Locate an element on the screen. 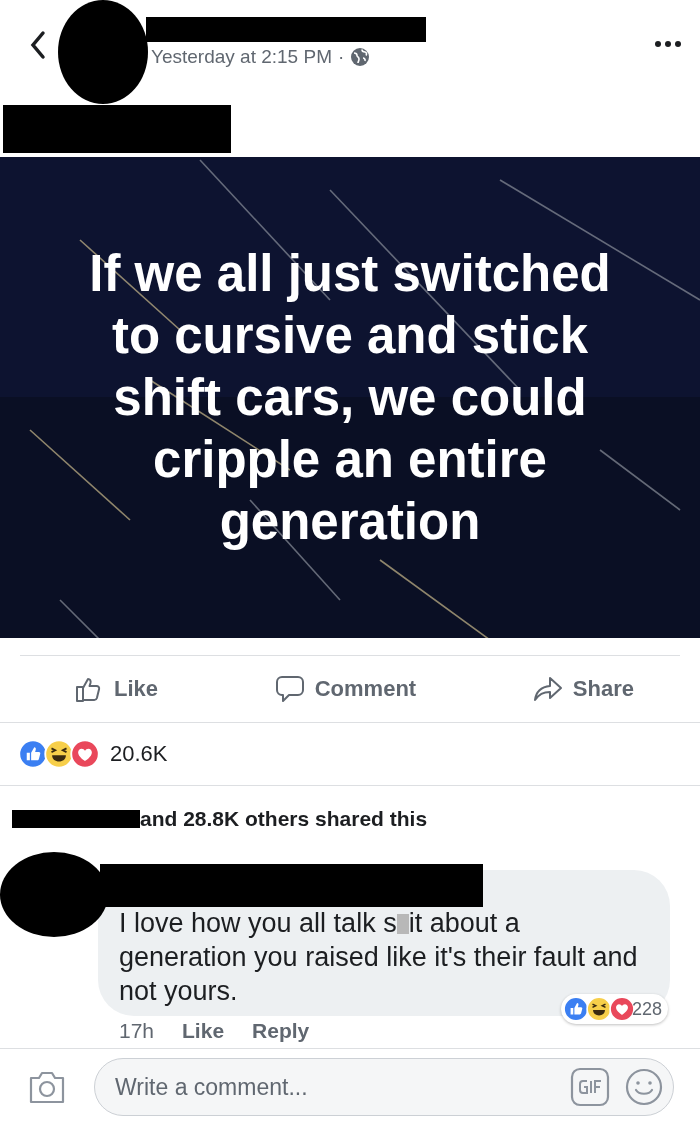  reaction-count: 20.6K is located at coordinates (139, 754).